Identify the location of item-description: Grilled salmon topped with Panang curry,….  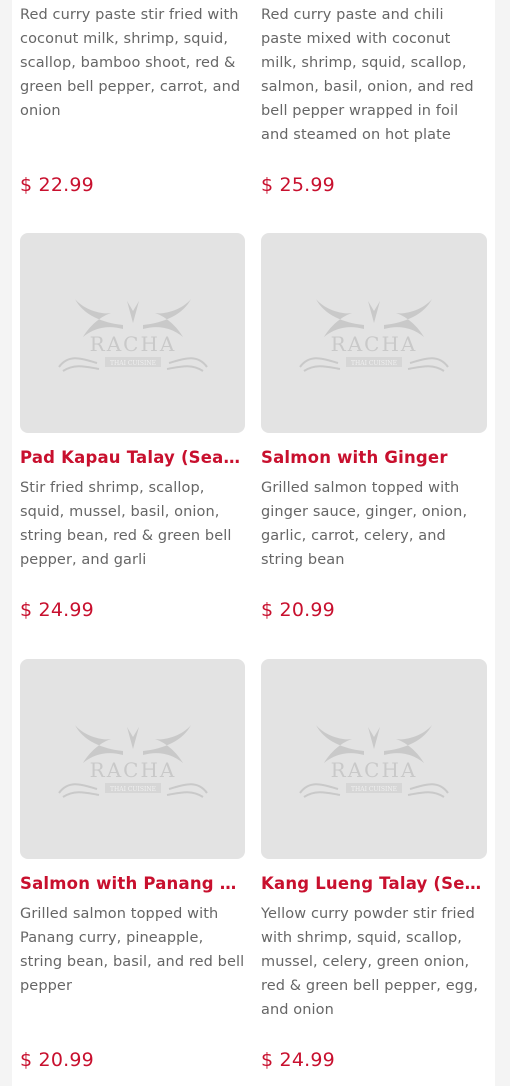
(132, 950).